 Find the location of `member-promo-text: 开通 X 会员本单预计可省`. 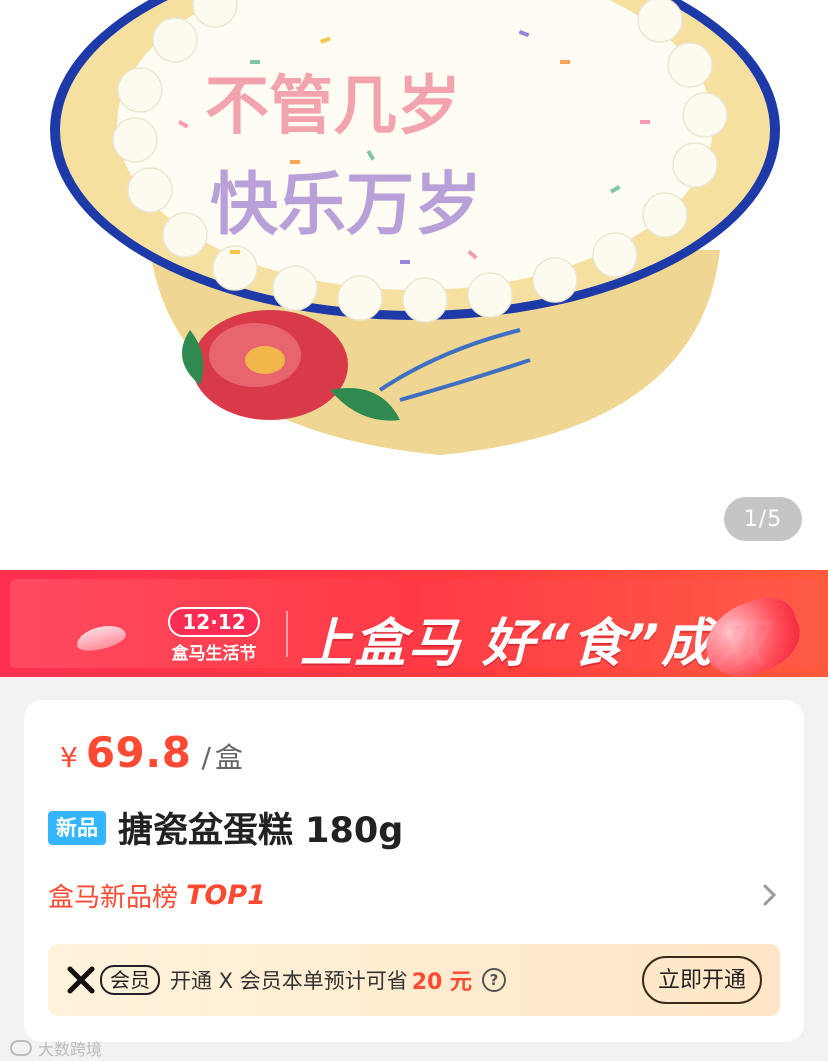

member-promo-text: 开通 X 会员本单预计可省 is located at coordinates (289, 981).